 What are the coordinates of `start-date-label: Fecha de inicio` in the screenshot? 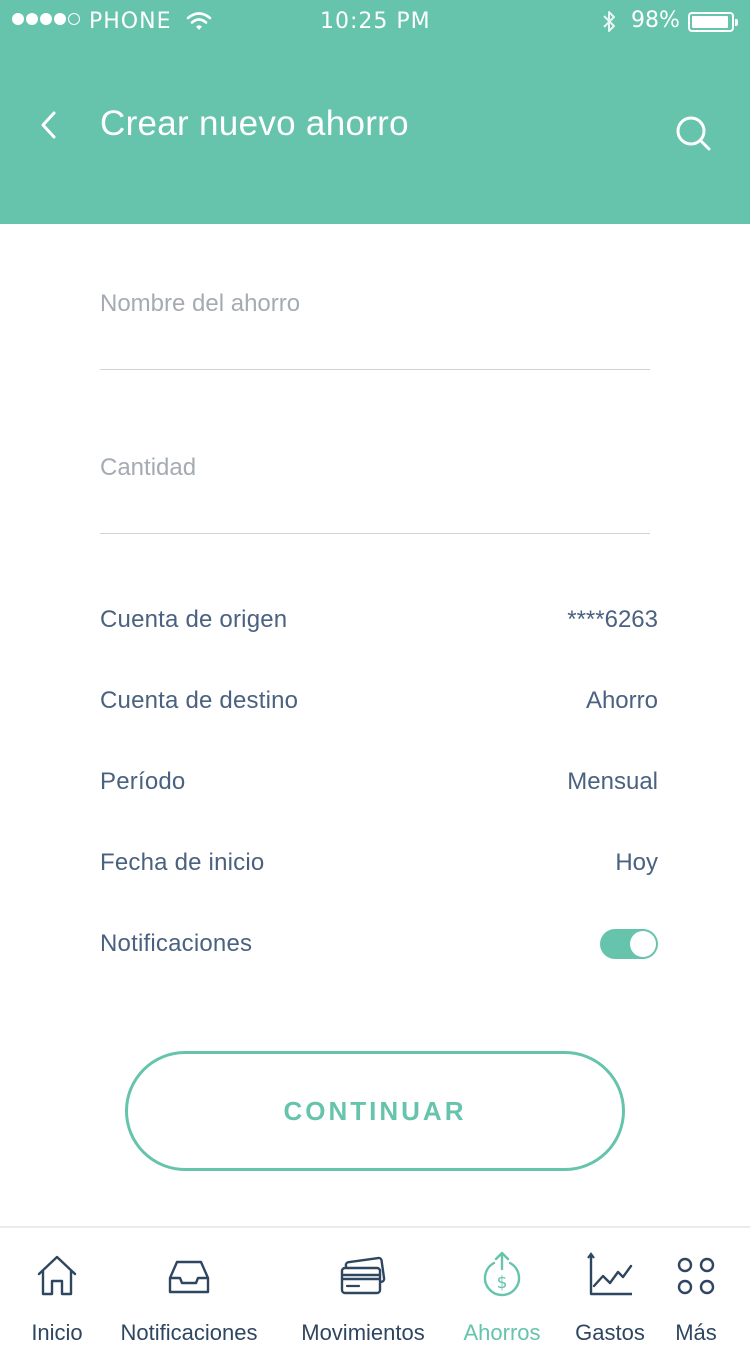 It's located at (182, 862).